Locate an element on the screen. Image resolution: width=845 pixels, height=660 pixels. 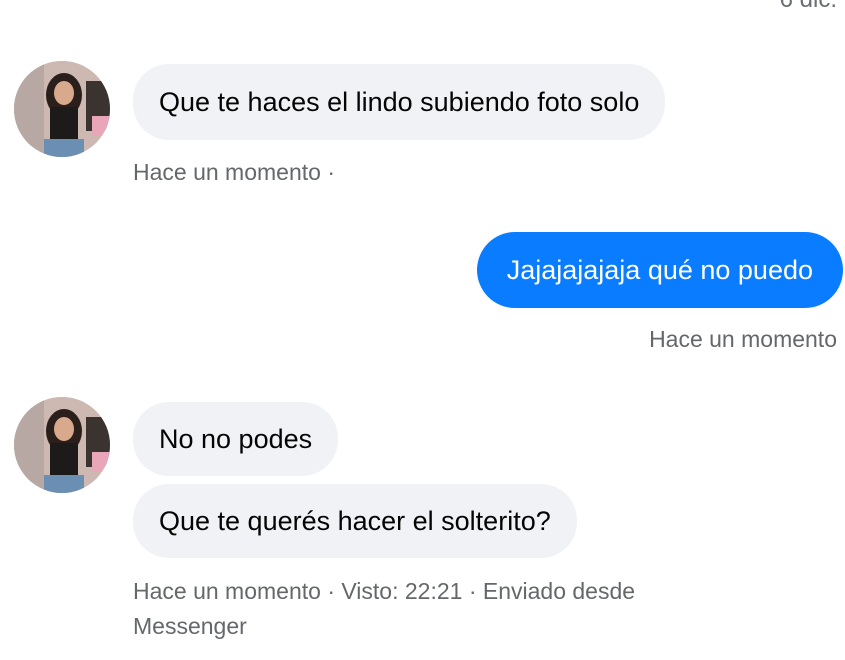
message-text: Que te haces el lindo subiendo foto solo is located at coordinates (399, 102).